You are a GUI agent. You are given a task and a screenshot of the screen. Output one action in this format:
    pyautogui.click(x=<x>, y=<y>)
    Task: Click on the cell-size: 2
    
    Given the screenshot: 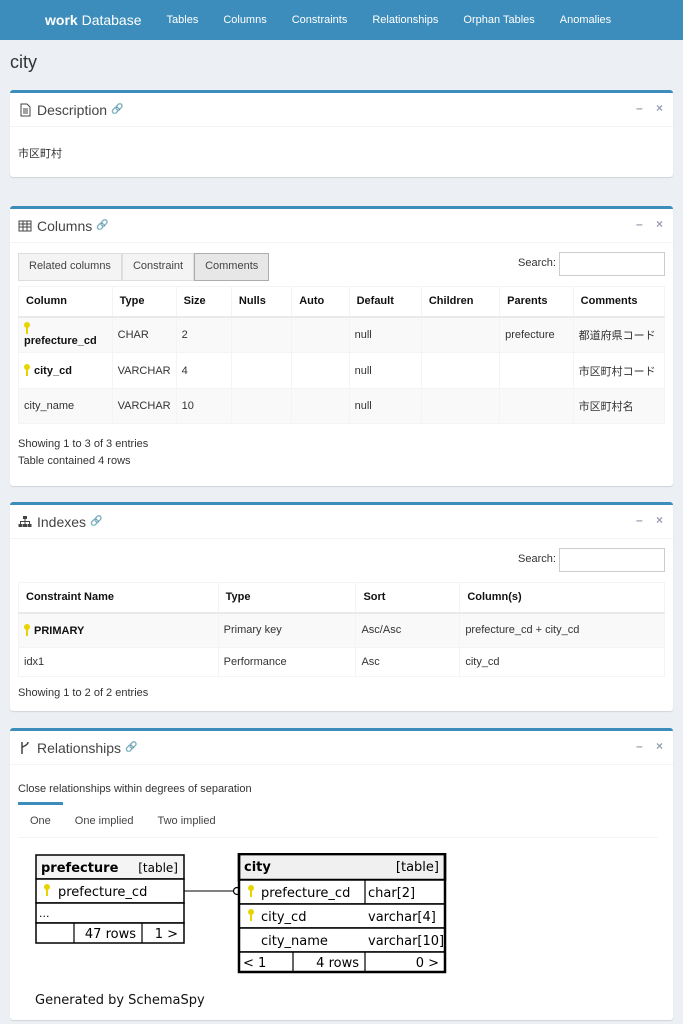 What is the action you would take?
    pyautogui.click(x=203, y=334)
    